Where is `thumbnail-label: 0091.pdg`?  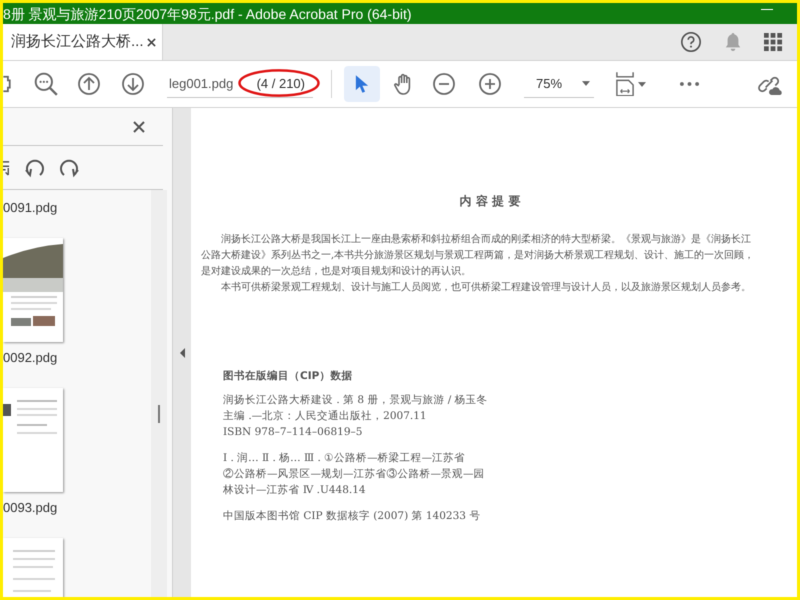
thumbnail-label: 0091.pdg is located at coordinates (77, 208).